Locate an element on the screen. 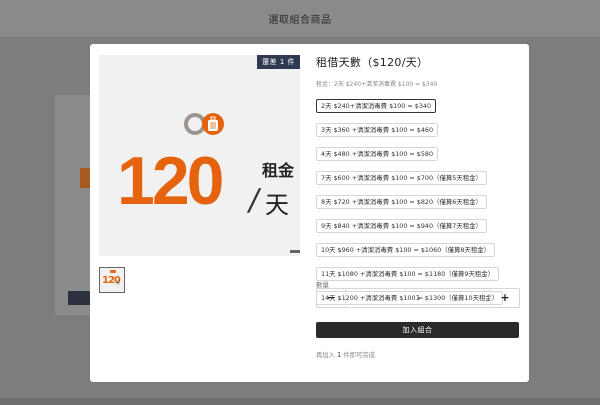 This screenshot has height=405, width=600. page-header: 選取組合商品 is located at coordinates (300, 18).